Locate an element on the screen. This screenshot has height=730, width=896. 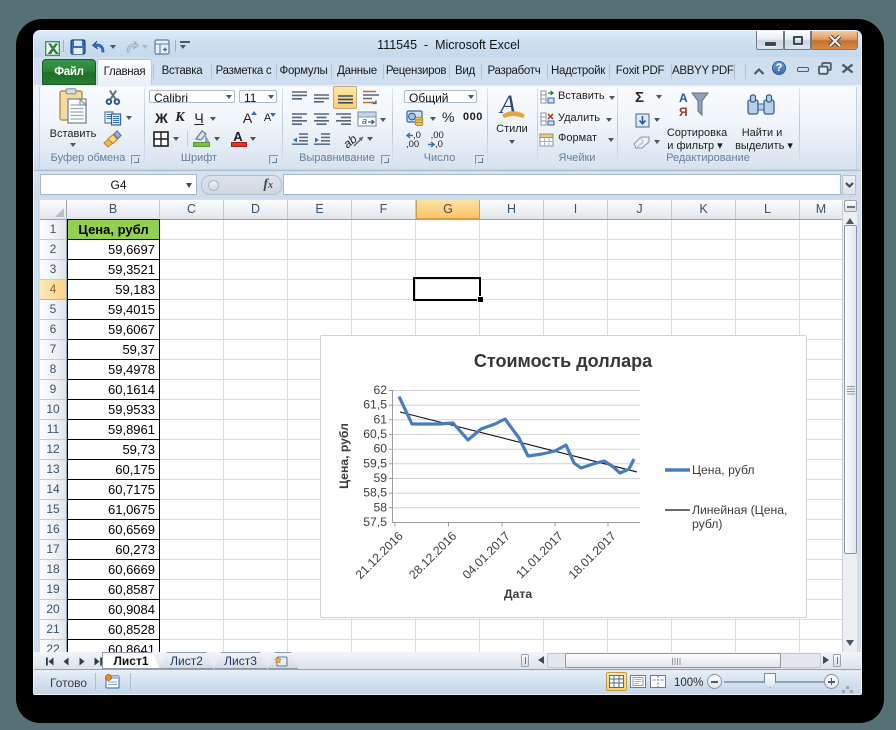
svg-text: 60 is located at coordinates (380, 449).